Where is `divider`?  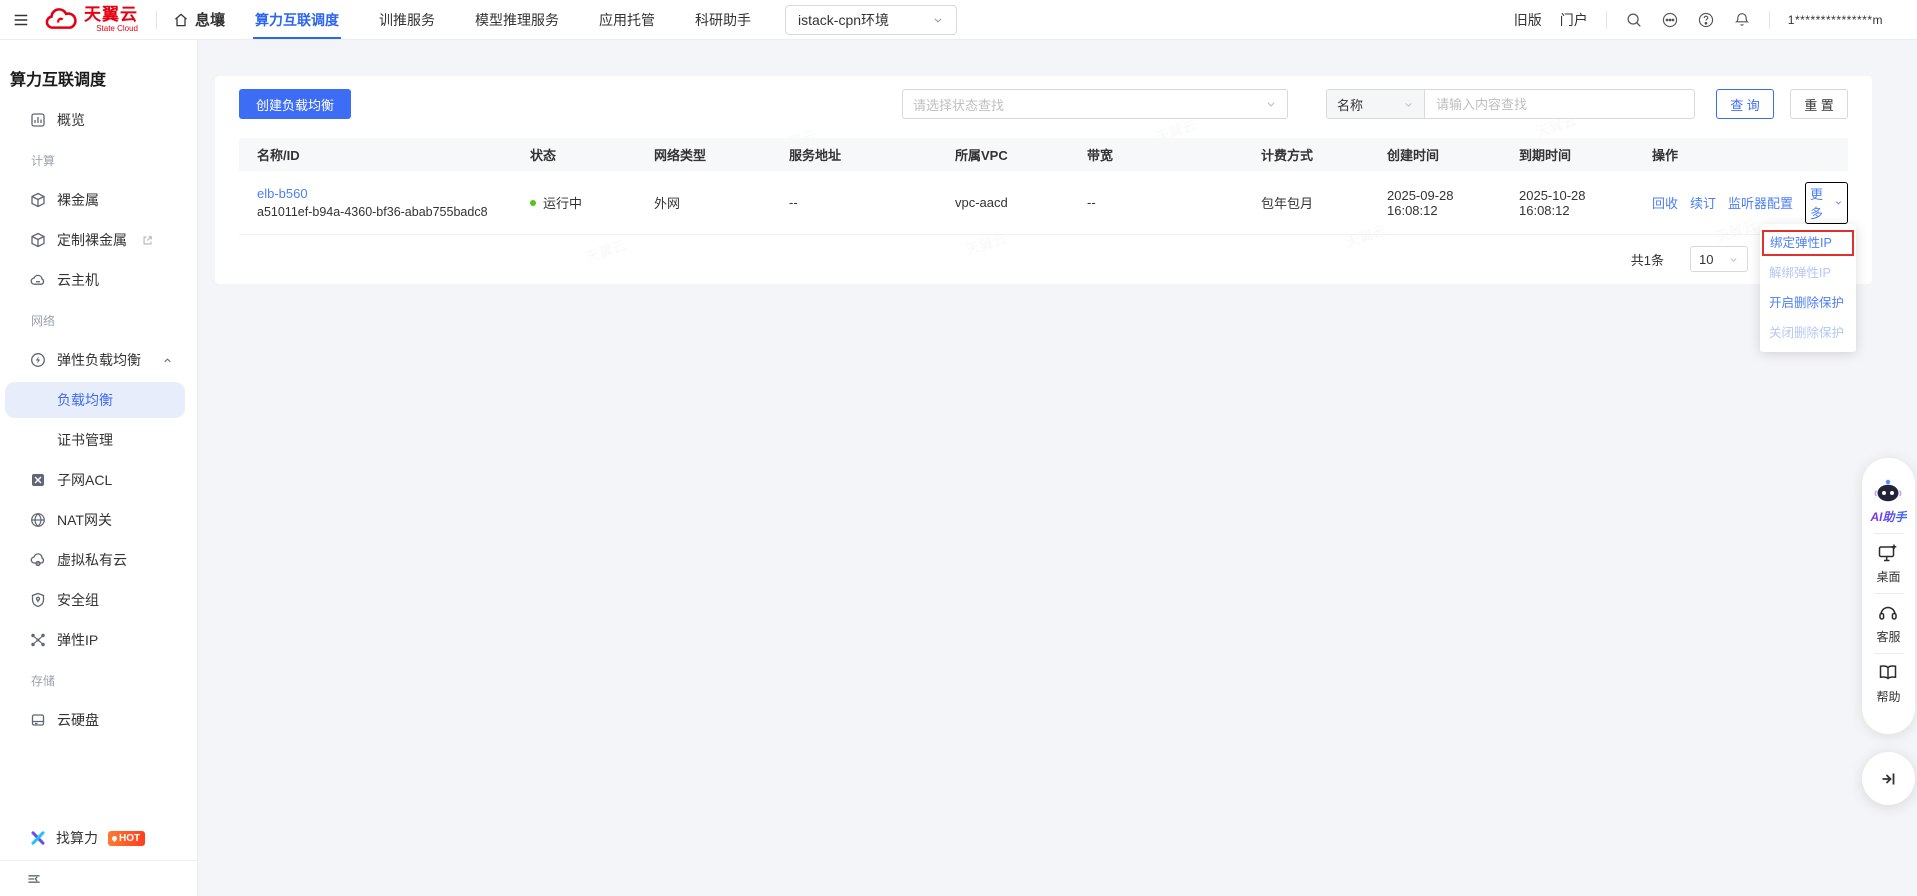 divider is located at coordinates (1769, 19).